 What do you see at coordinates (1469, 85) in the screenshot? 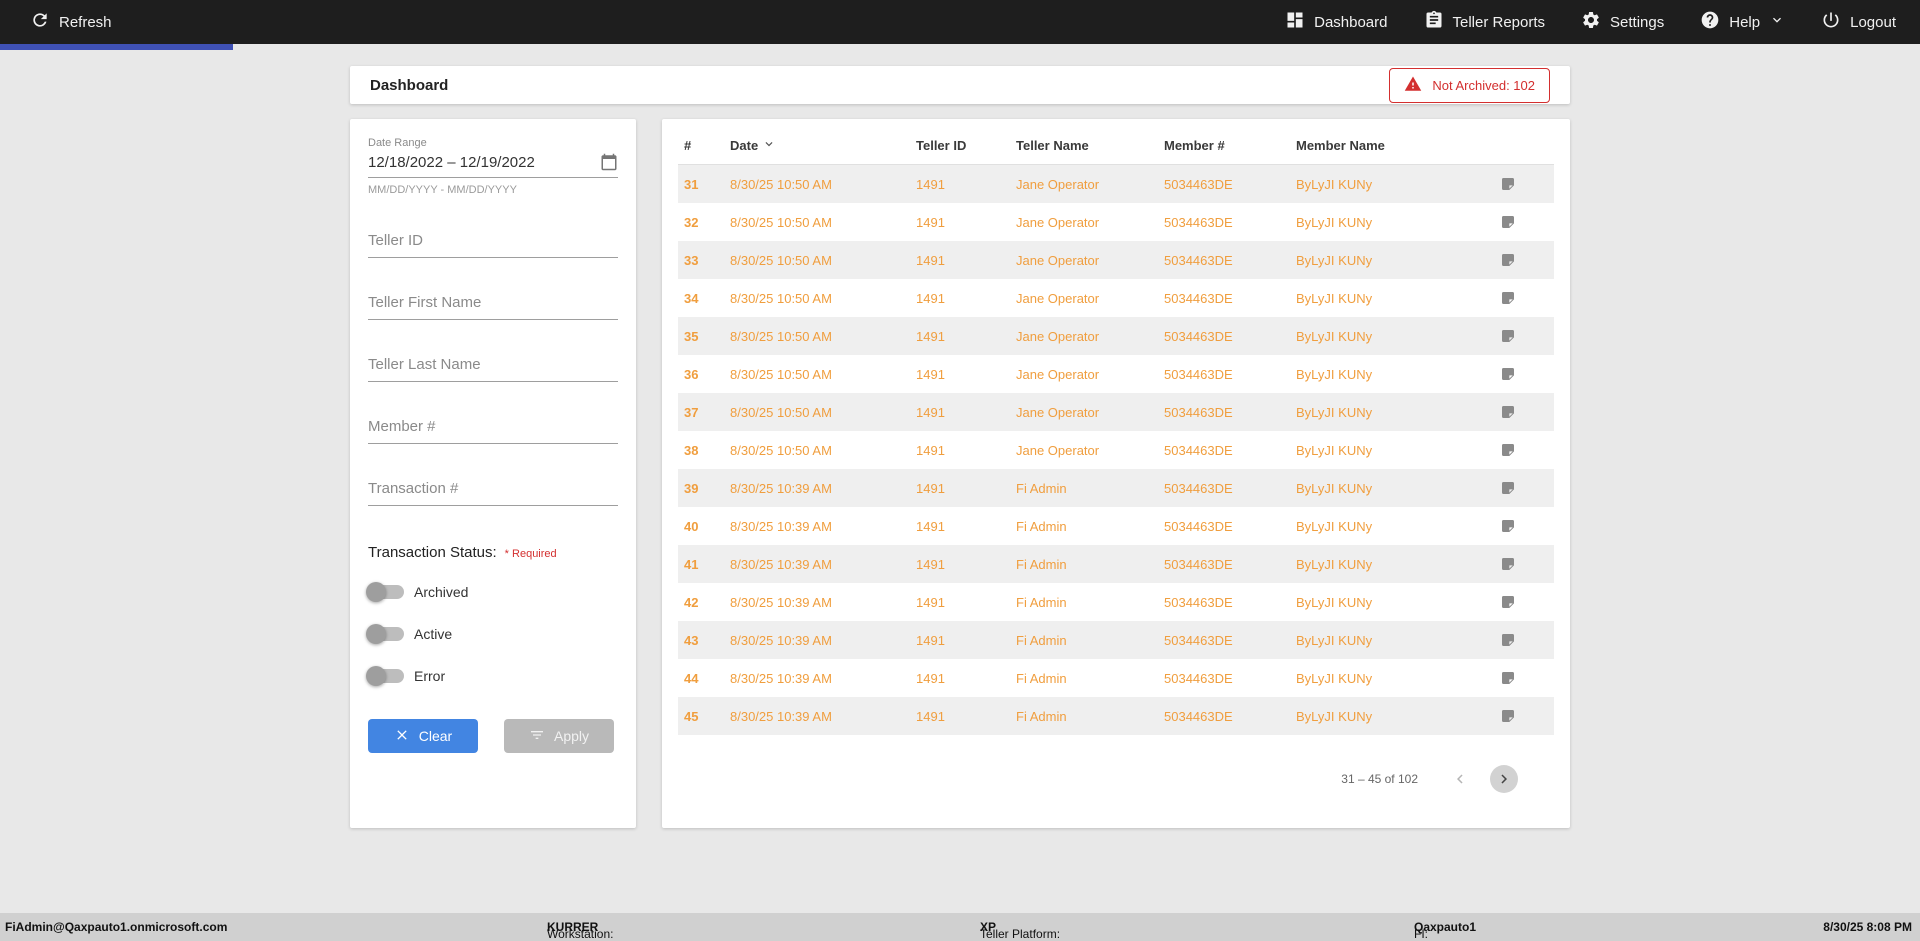
I see `not-archived-badge: Not Archived: 102` at bounding box center [1469, 85].